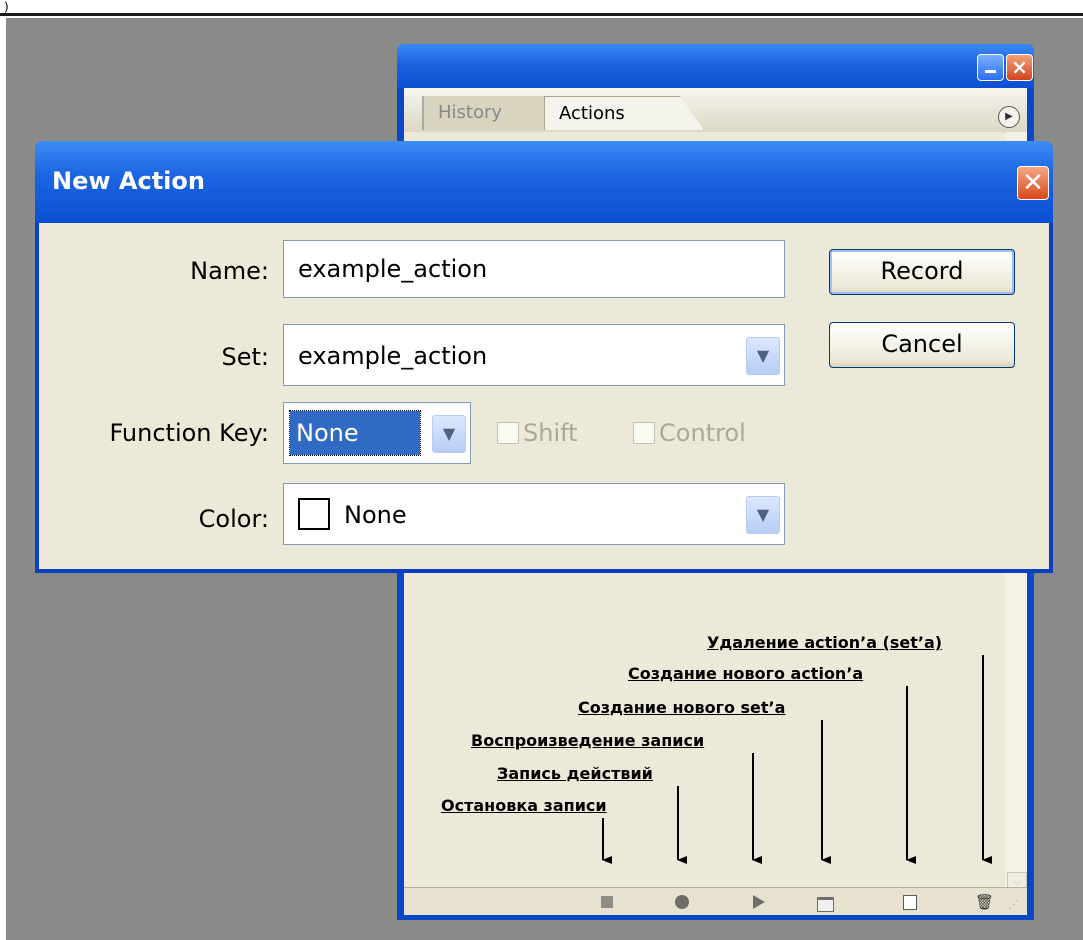 The height and width of the screenshot is (940, 1083). I want to click on annotation-new-set: Создание нового set’a, so click(682, 707).